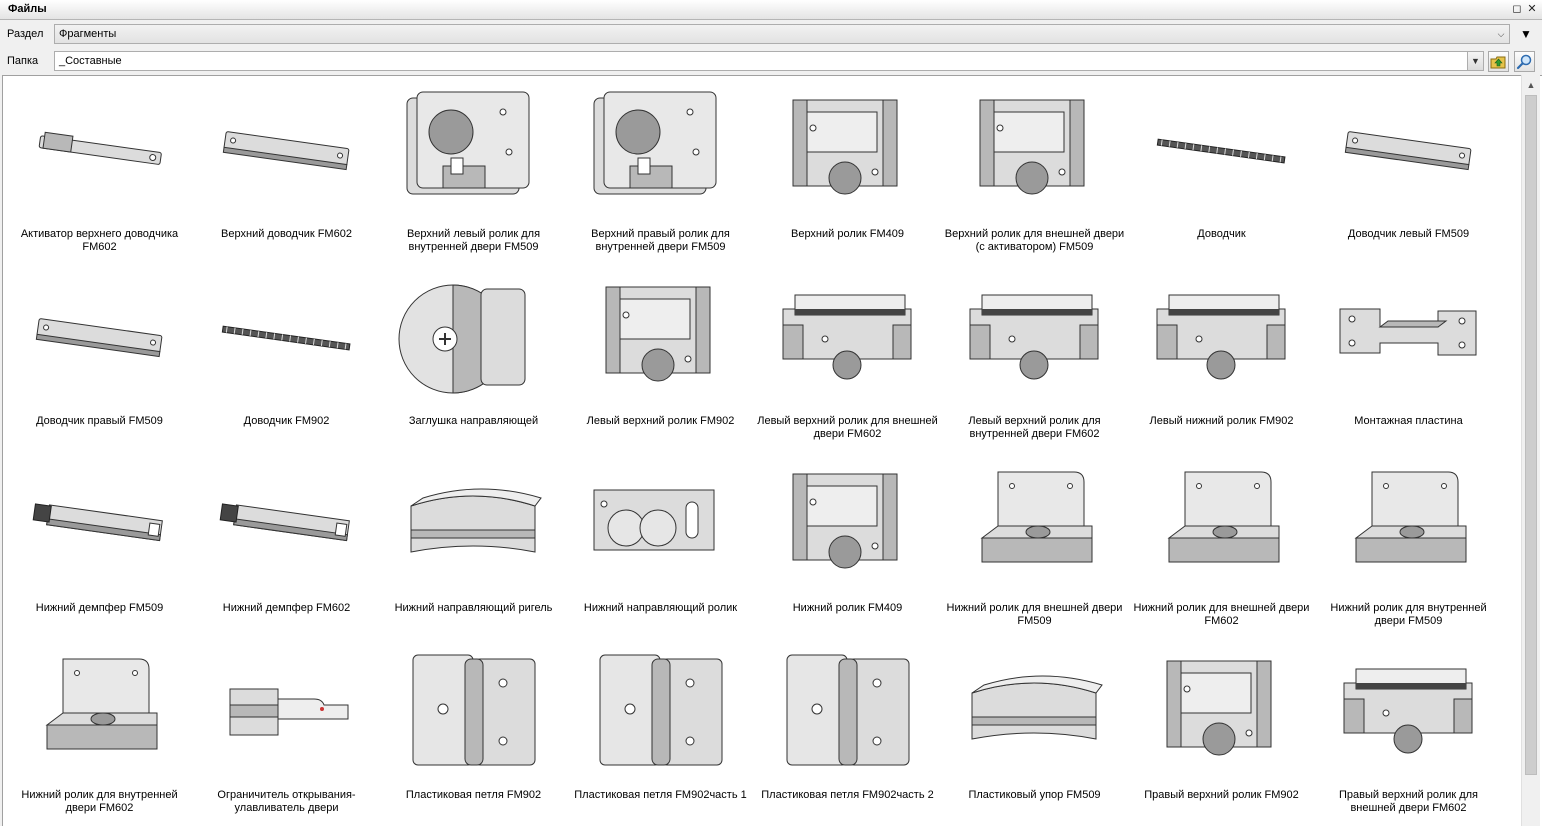 The width and height of the screenshot is (1542, 826). I want to click on section-value: Фрагменты, so click(88, 34).